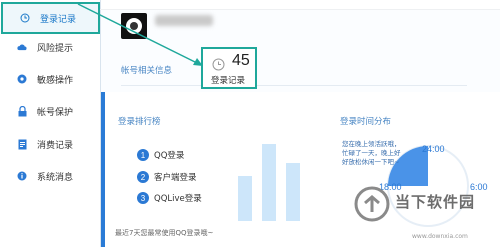 The height and width of the screenshot is (247, 500). What do you see at coordinates (372, 204) in the screenshot?
I see `watermark-logo-icon` at bounding box center [372, 204].